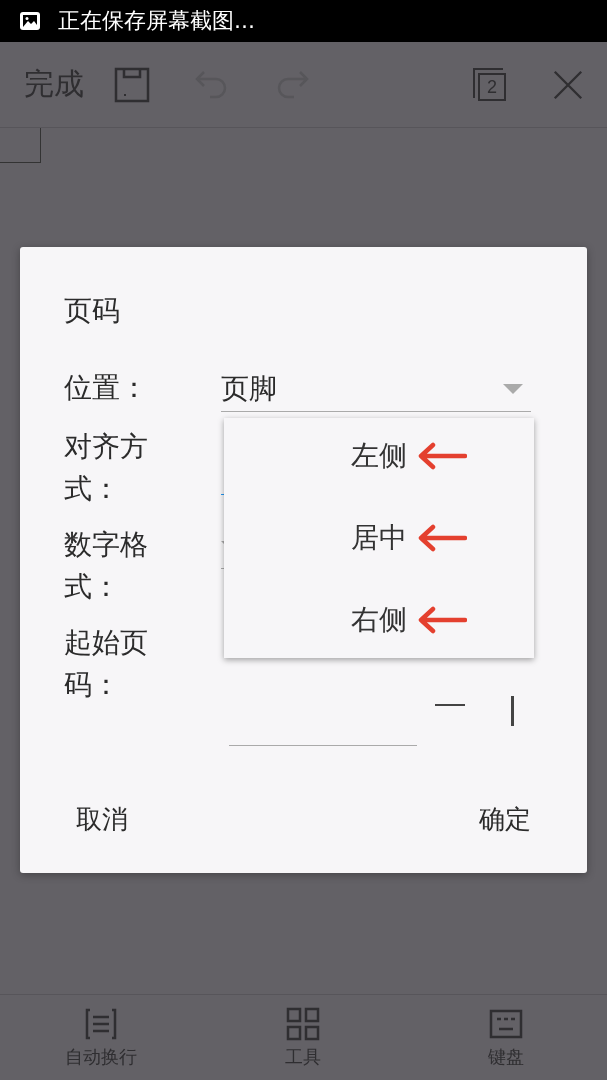  I want to click on dialog-title: 页码, so click(92, 311).